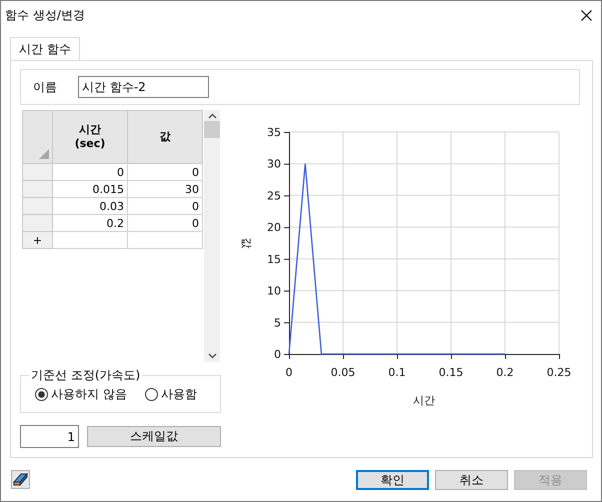 This screenshot has height=502, width=602. What do you see at coordinates (397, 372) in the screenshot?
I see `x-tick-label: 0.1` at bounding box center [397, 372].